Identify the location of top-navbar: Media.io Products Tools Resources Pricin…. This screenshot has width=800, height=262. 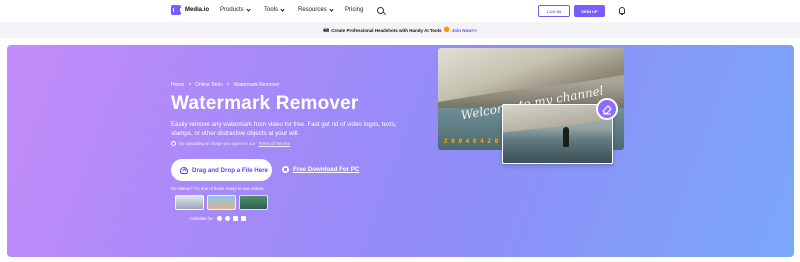
(400, 11).